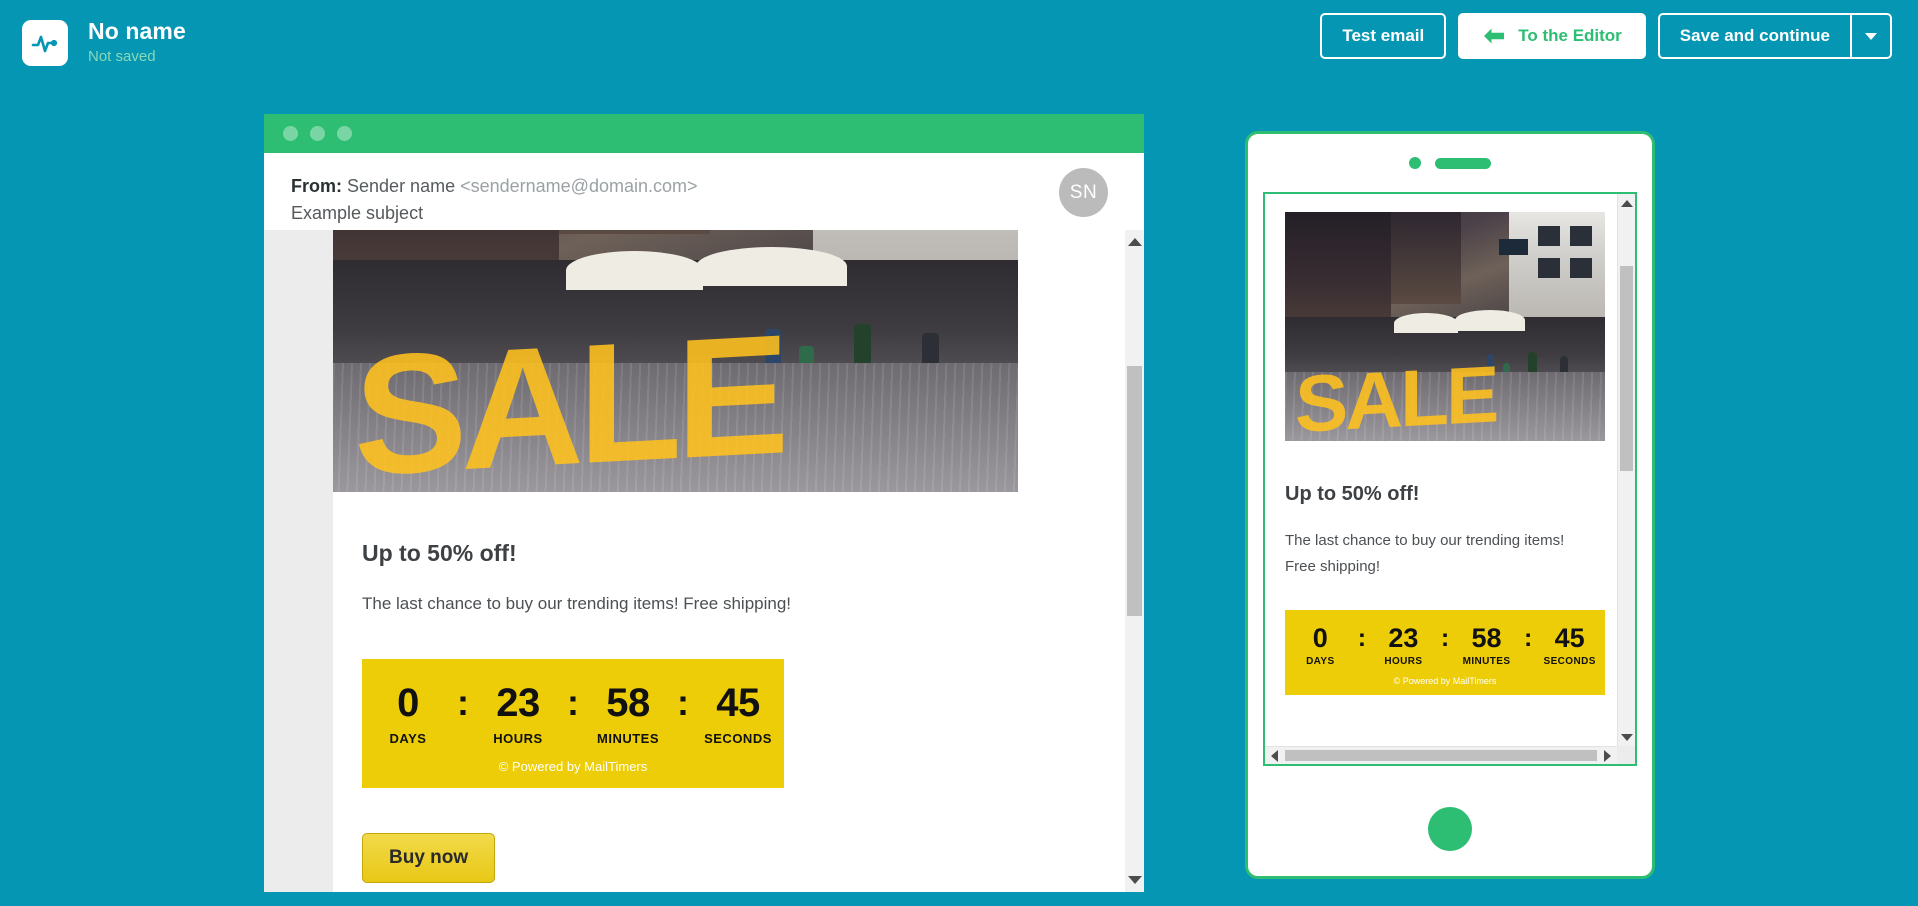  I want to click on chevron-down-icon, so click(1871, 36).